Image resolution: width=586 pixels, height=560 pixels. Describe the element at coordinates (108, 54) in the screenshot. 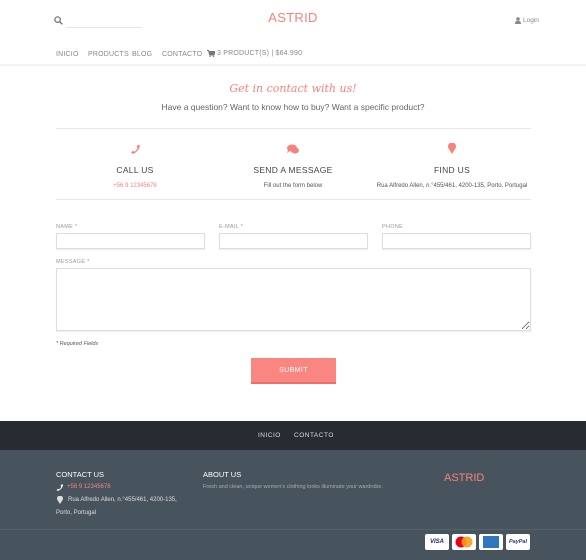

I see `nav-products: PRODUCTS` at that location.